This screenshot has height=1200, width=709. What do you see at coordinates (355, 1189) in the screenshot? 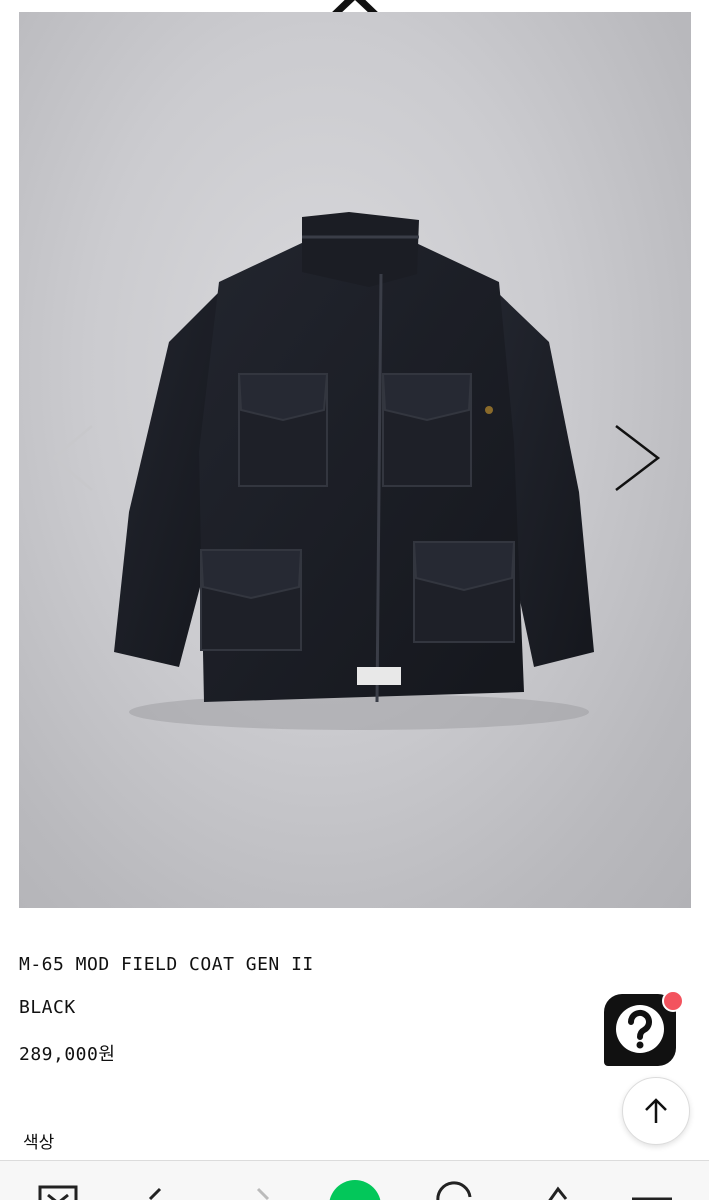
I see `naver-icon` at bounding box center [355, 1189].